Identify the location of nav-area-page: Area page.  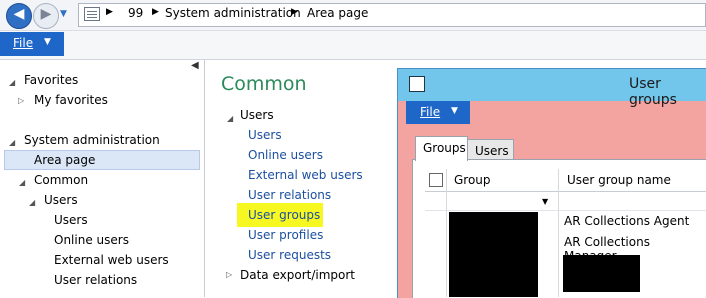
(64, 160).